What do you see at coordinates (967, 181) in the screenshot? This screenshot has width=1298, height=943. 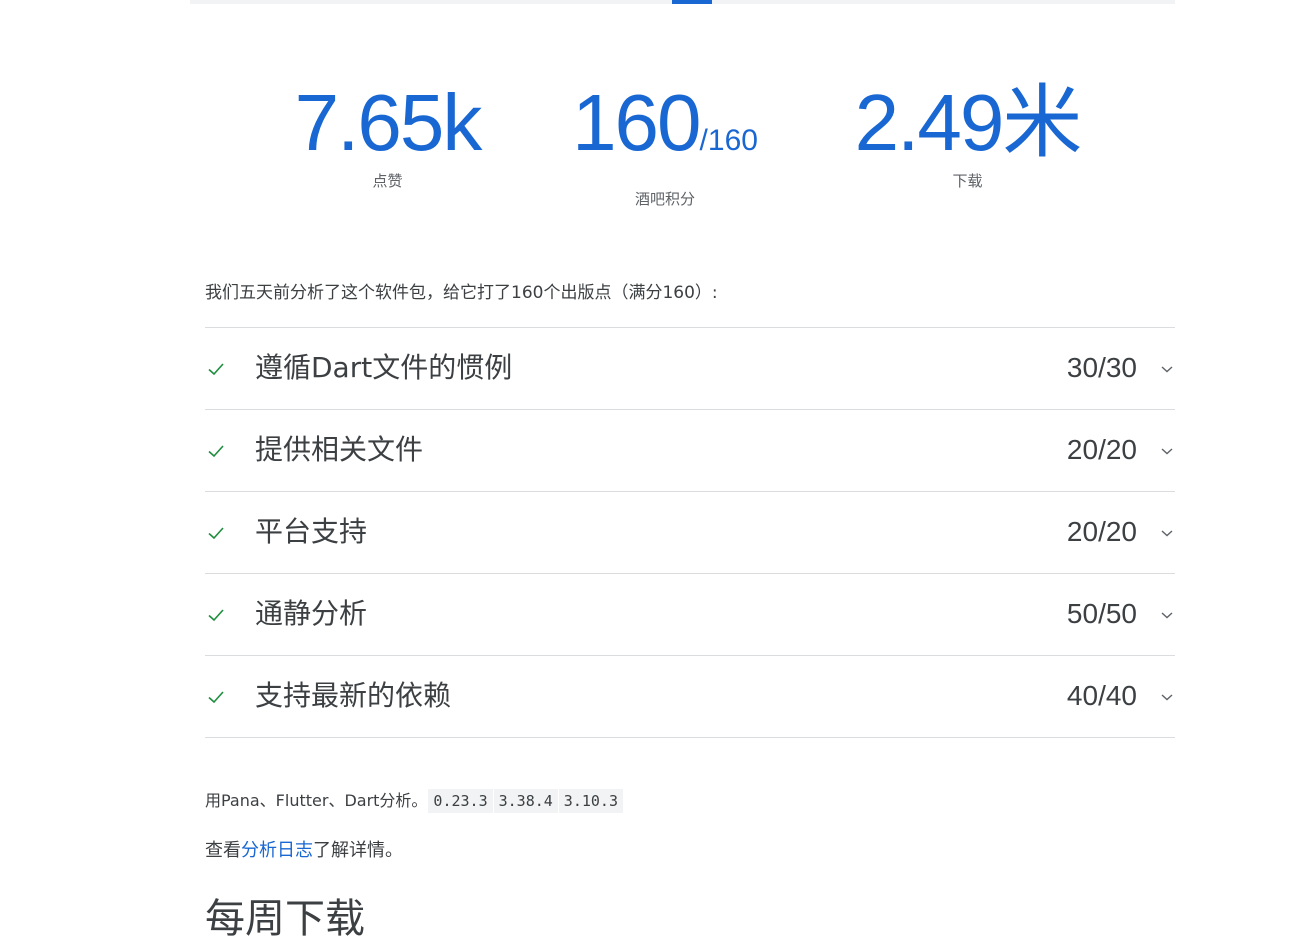 I see `downloads-label: 下载` at bounding box center [967, 181].